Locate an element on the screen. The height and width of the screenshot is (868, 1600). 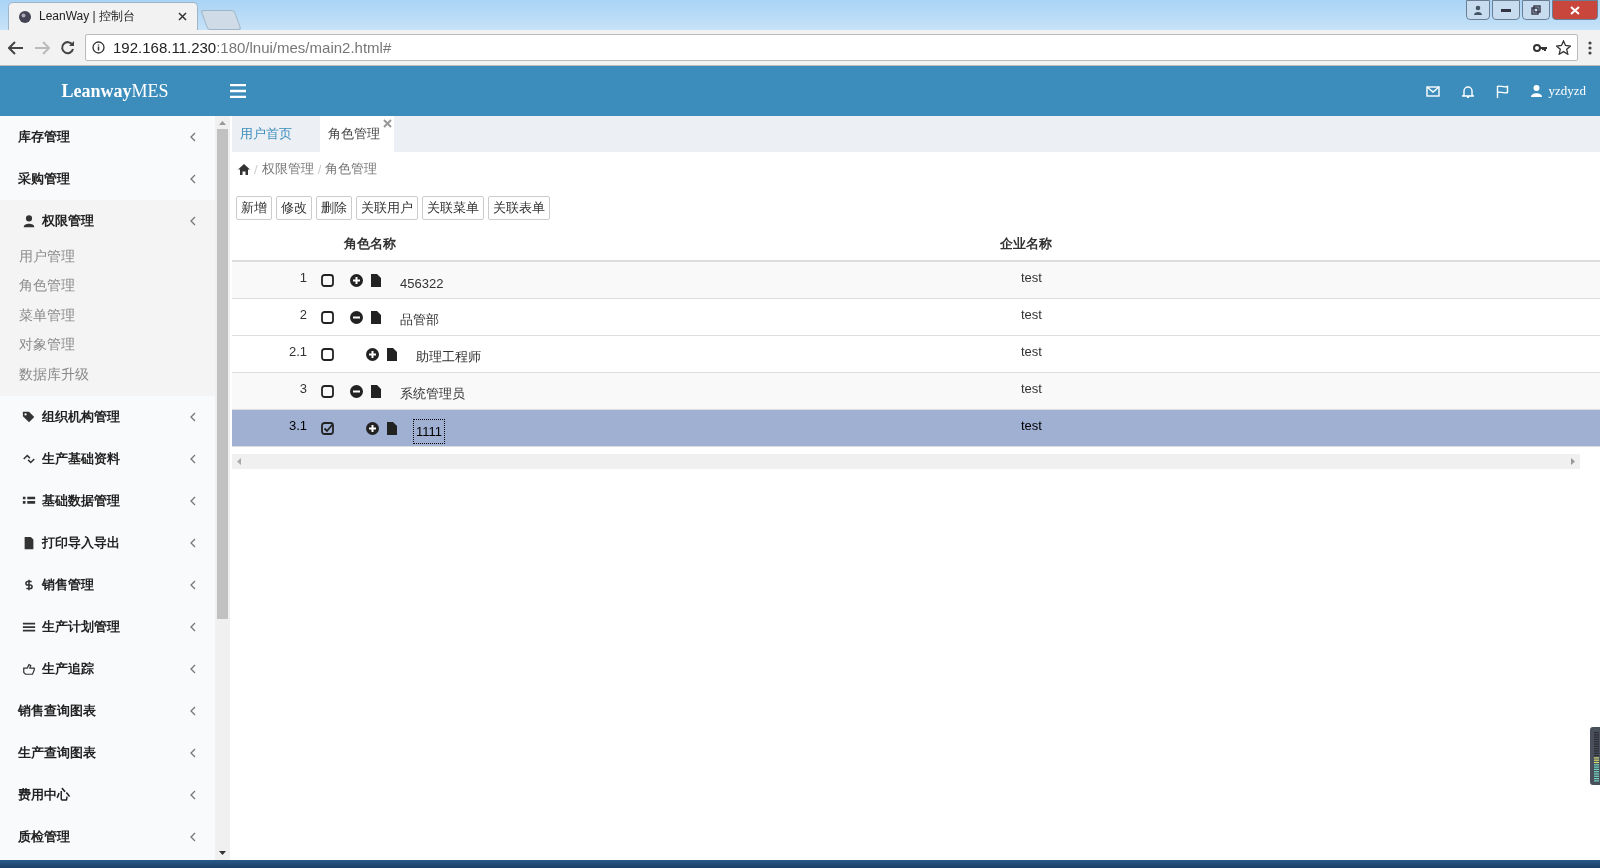
globe-icon is located at coordinates (25, 16).